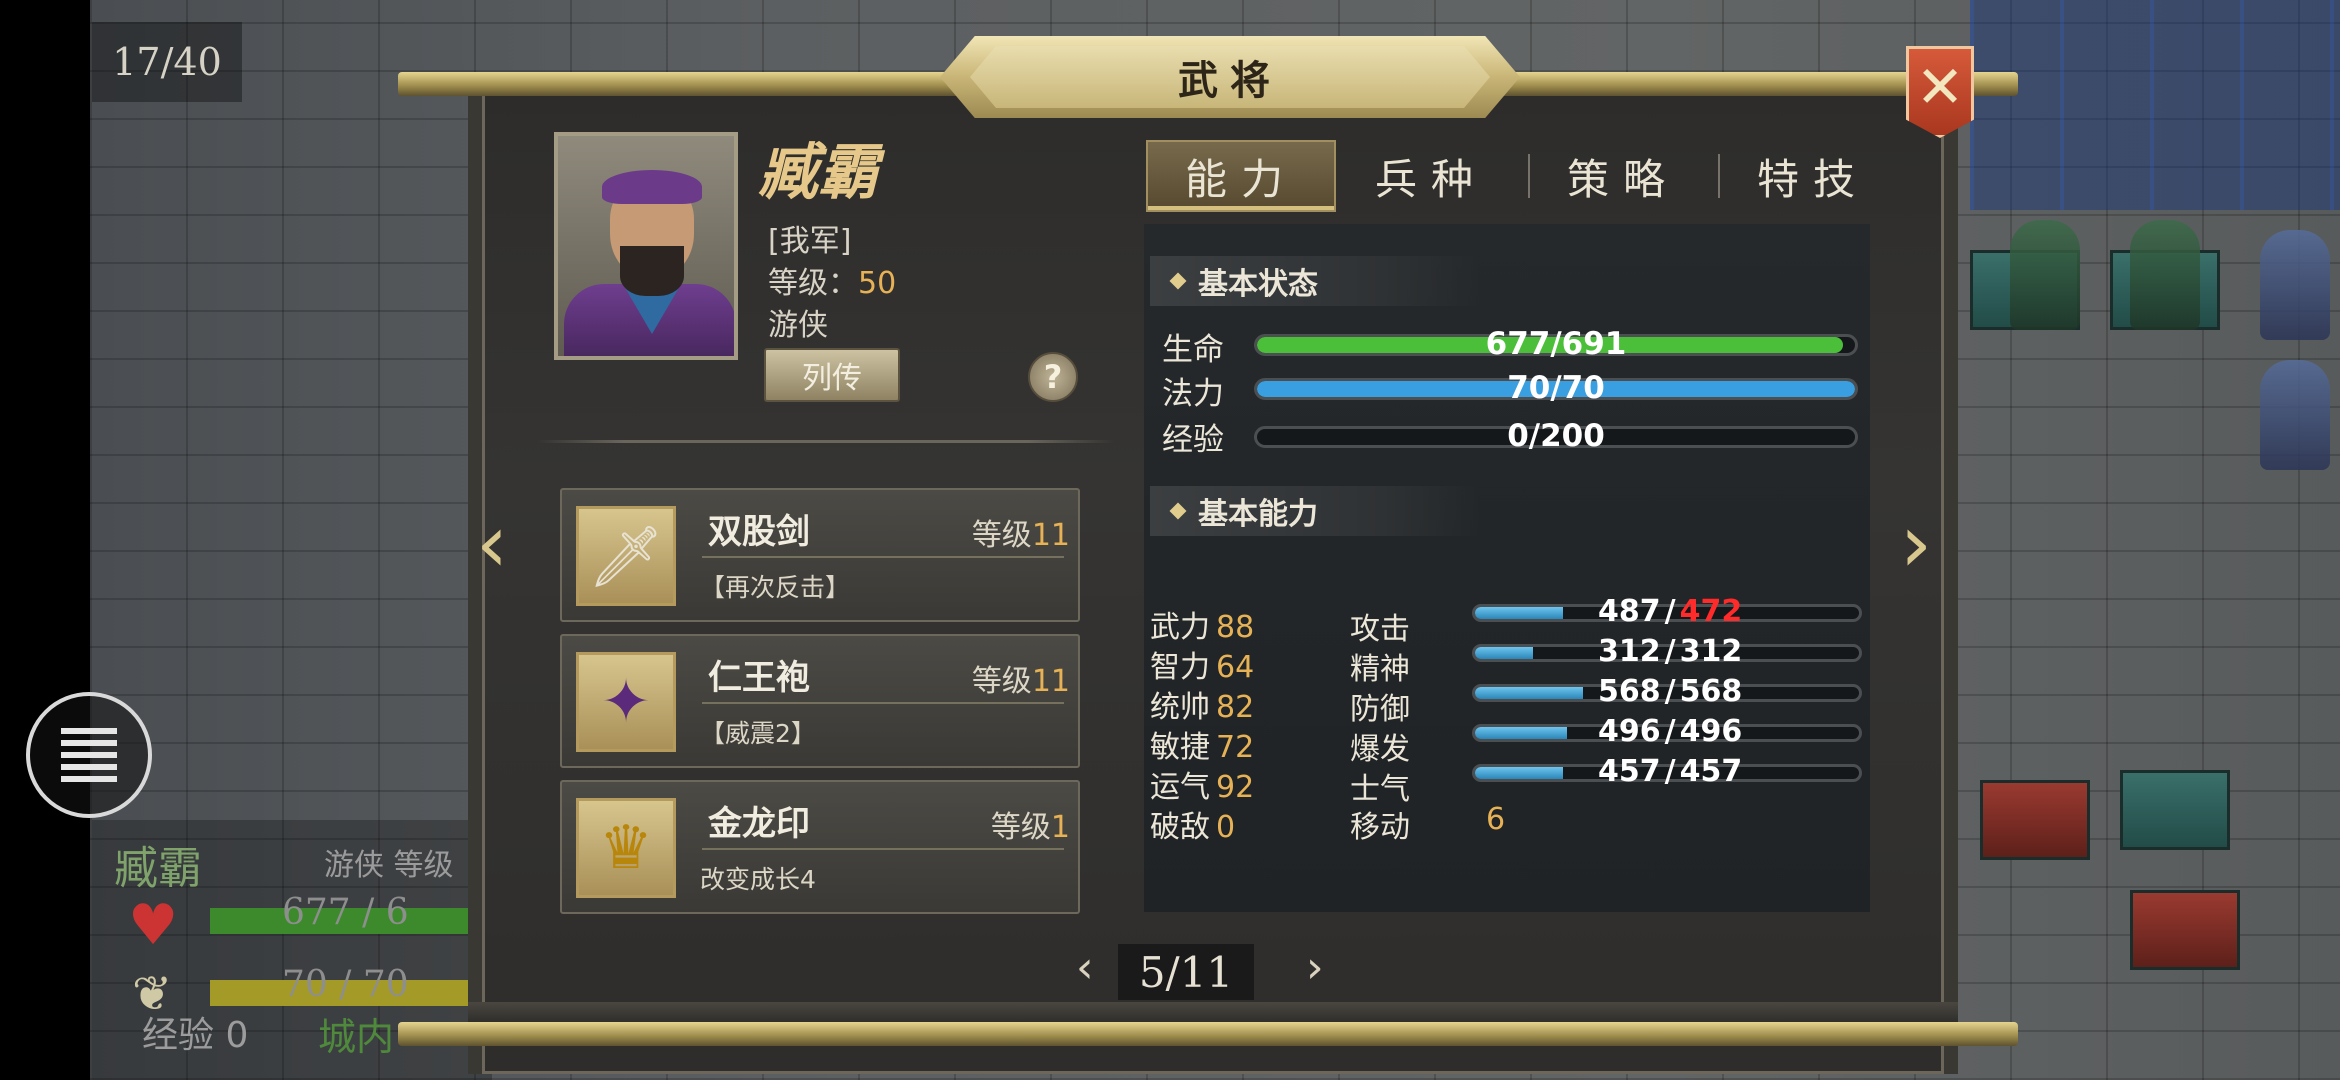 The image size is (2340, 1080). What do you see at coordinates (1315, 281) in the screenshot?
I see `section-header-basic-status: 基本状态` at bounding box center [1315, 281].